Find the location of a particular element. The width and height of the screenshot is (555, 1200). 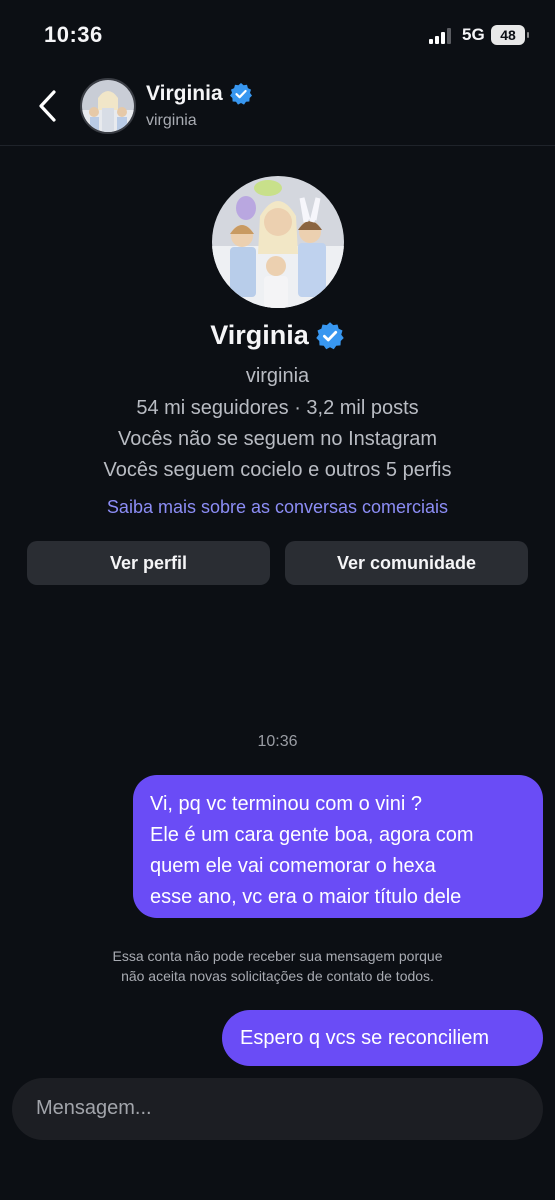

profile-name: Virginia is located at coordinates (259, 335).